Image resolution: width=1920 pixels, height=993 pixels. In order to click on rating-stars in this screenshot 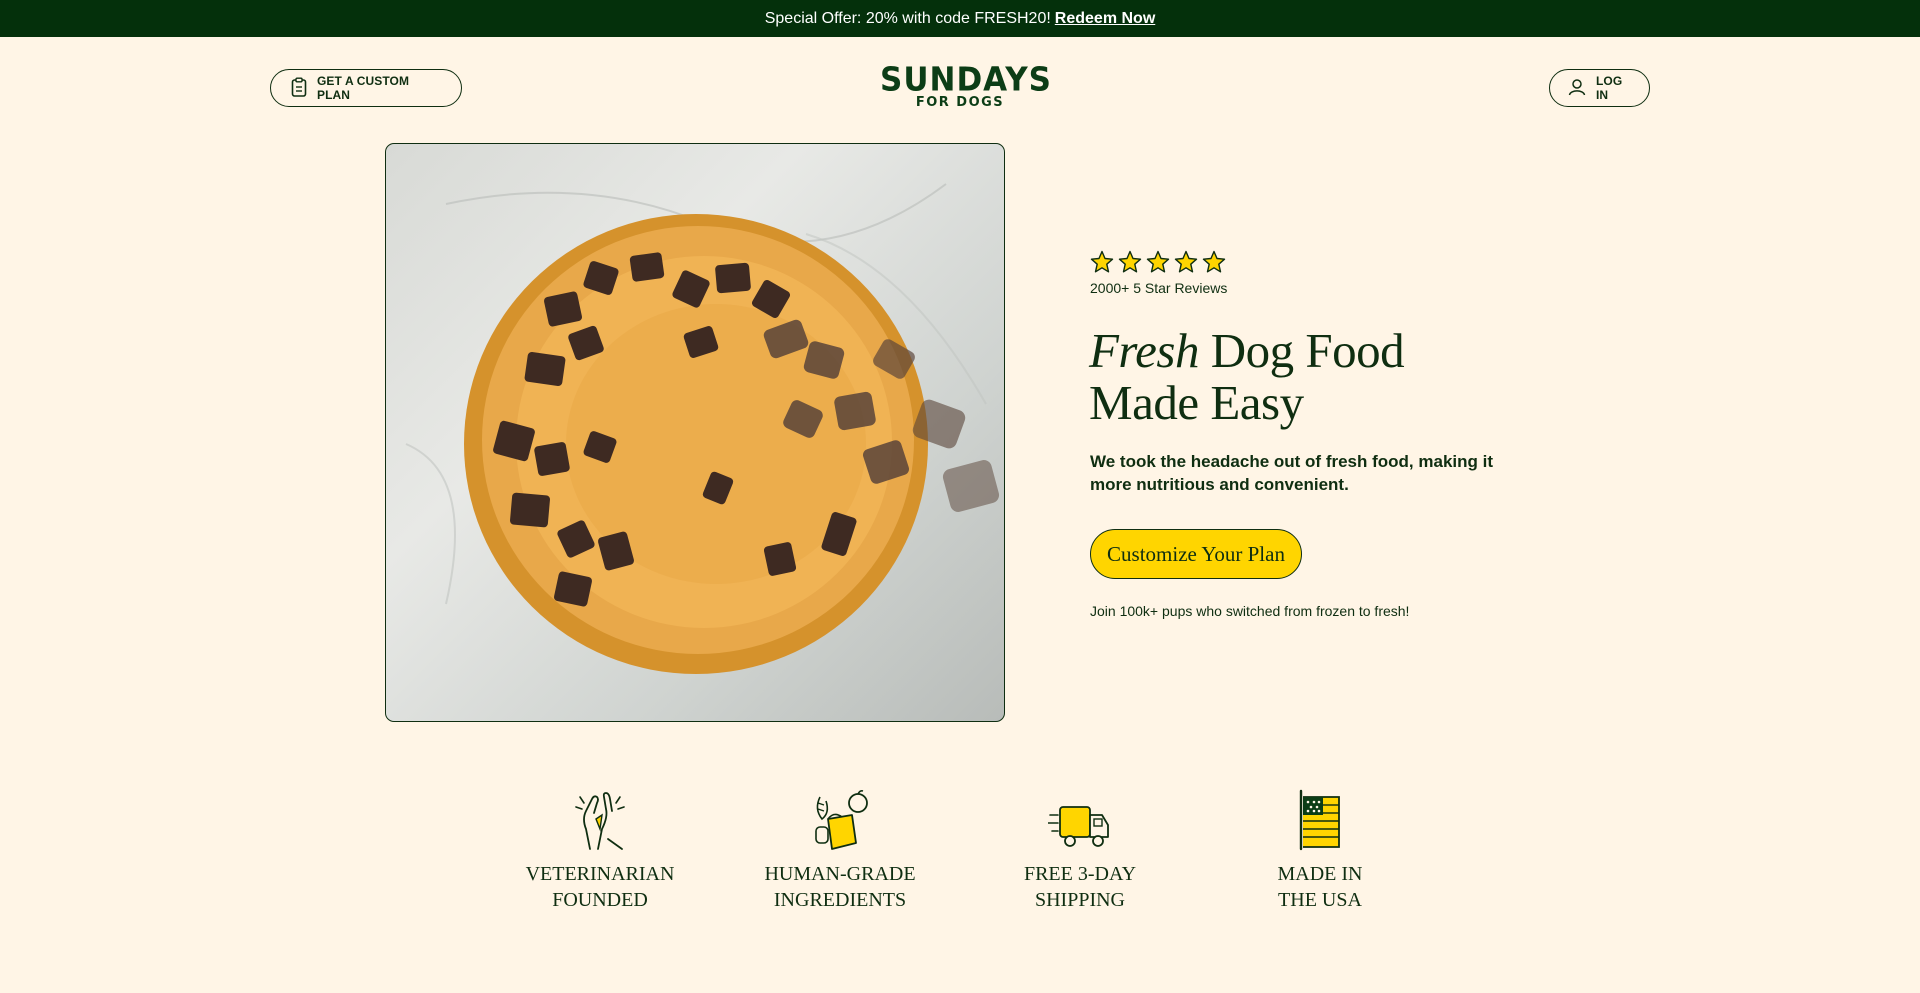, I will do `click(1158, 262)`.